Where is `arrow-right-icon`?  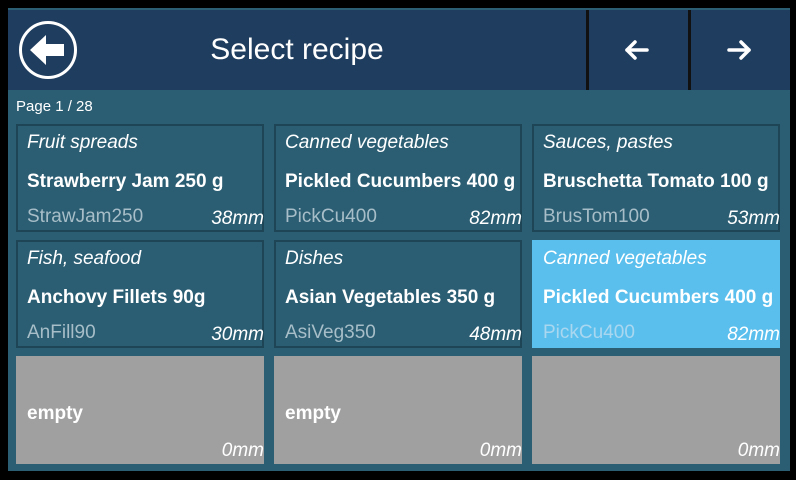 arrow-right-icon is located at coordinates (738, 50).